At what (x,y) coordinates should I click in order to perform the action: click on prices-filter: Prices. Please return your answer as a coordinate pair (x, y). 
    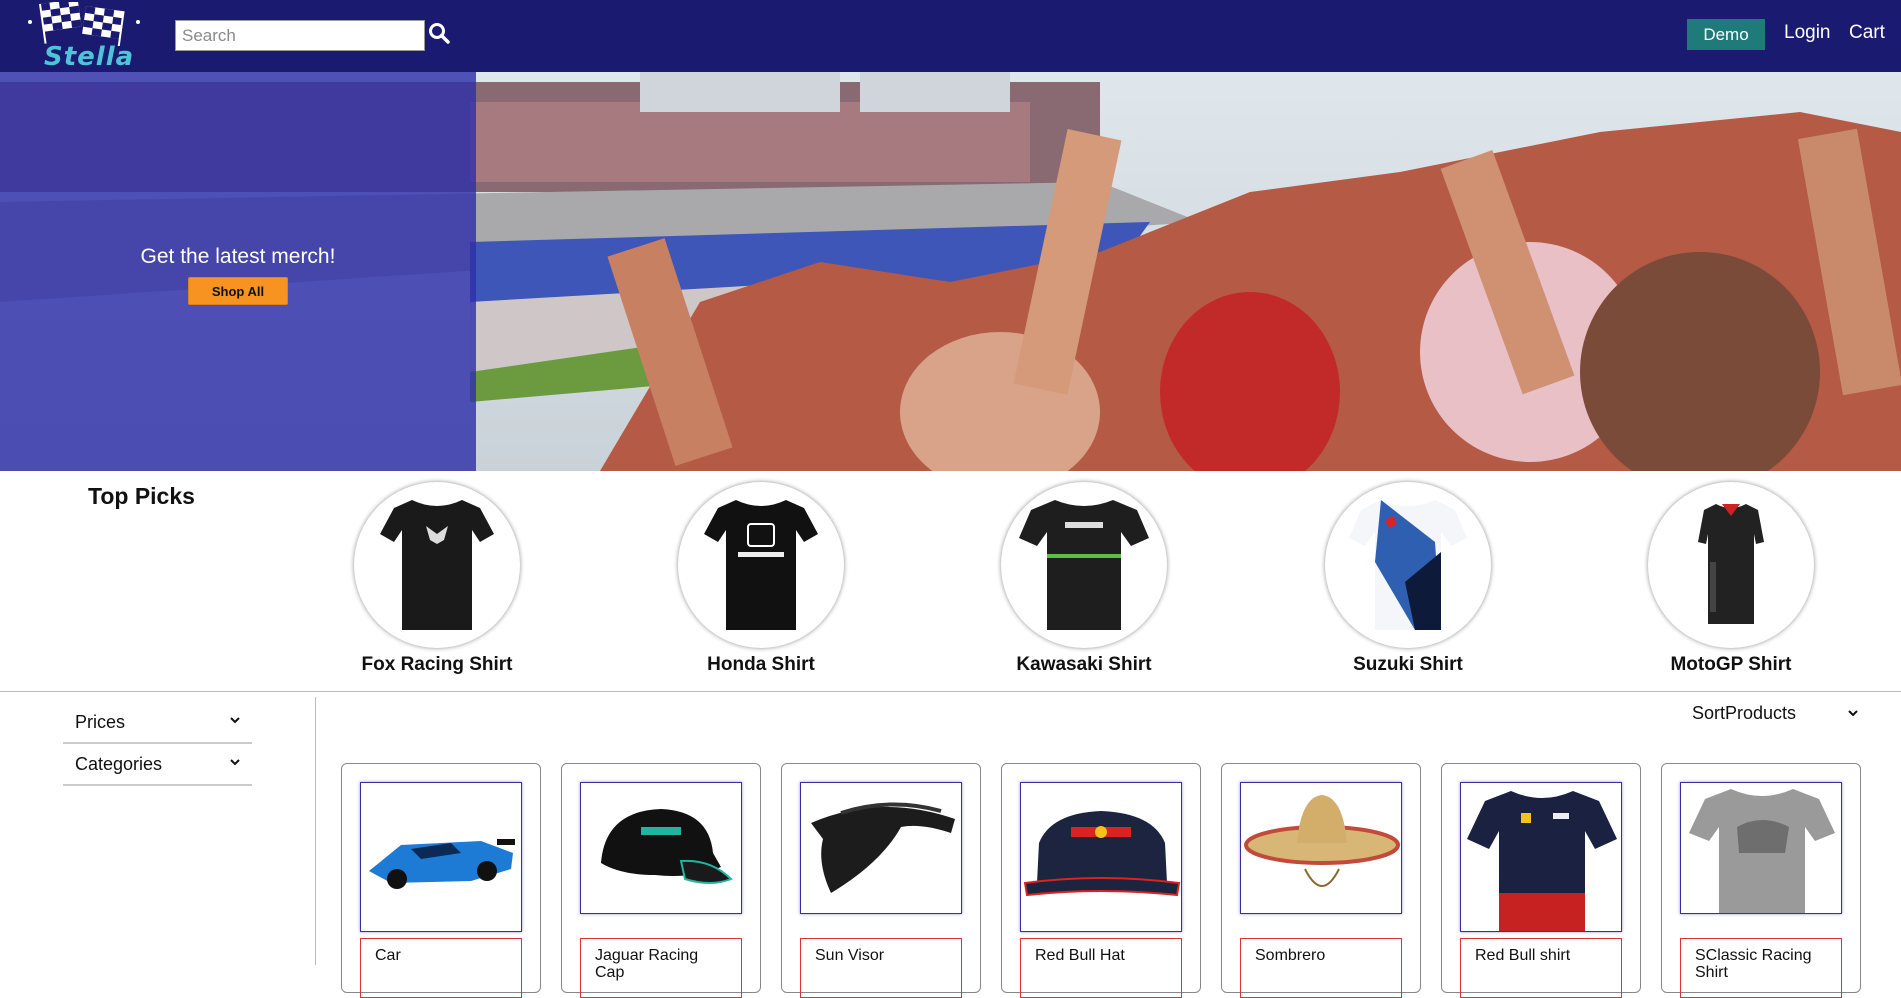
    Looking at the image, I should click on (157, 723).